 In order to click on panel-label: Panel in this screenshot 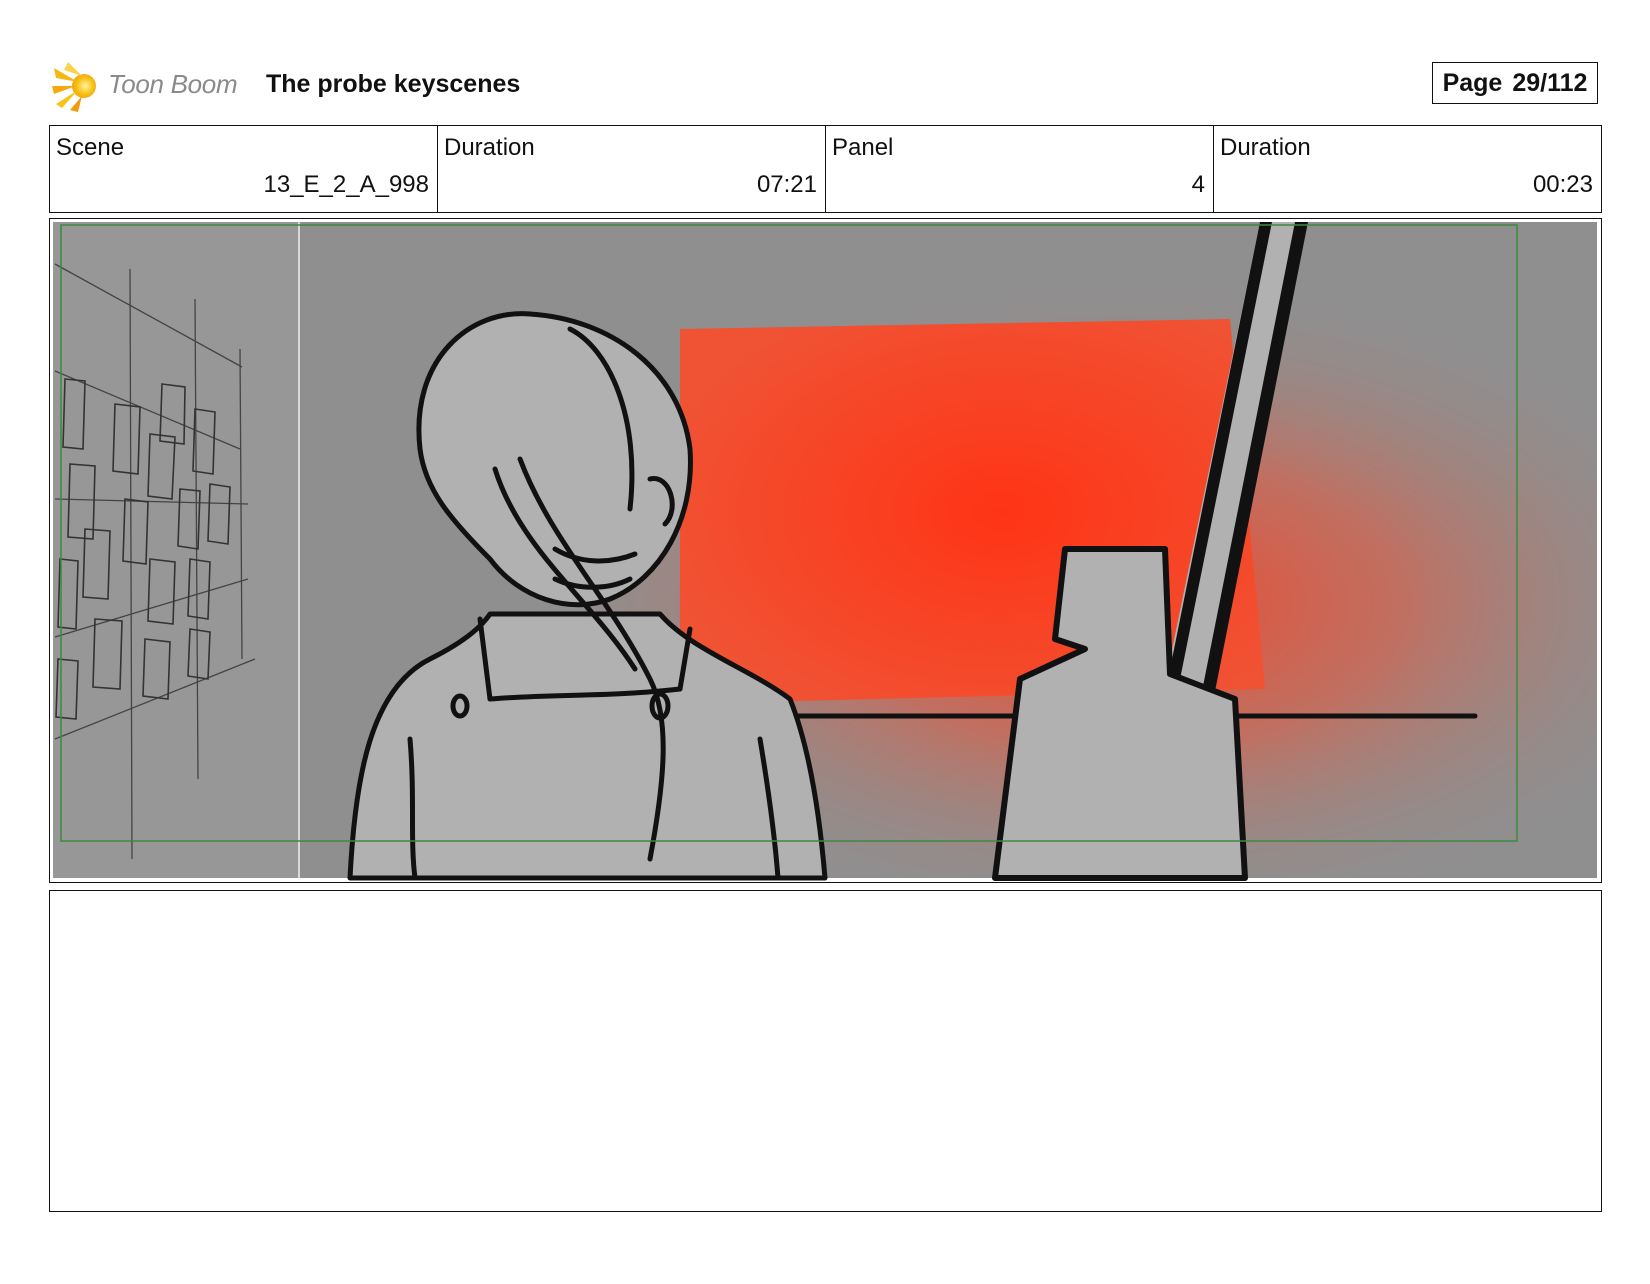, I will do `click(863, 147)`.